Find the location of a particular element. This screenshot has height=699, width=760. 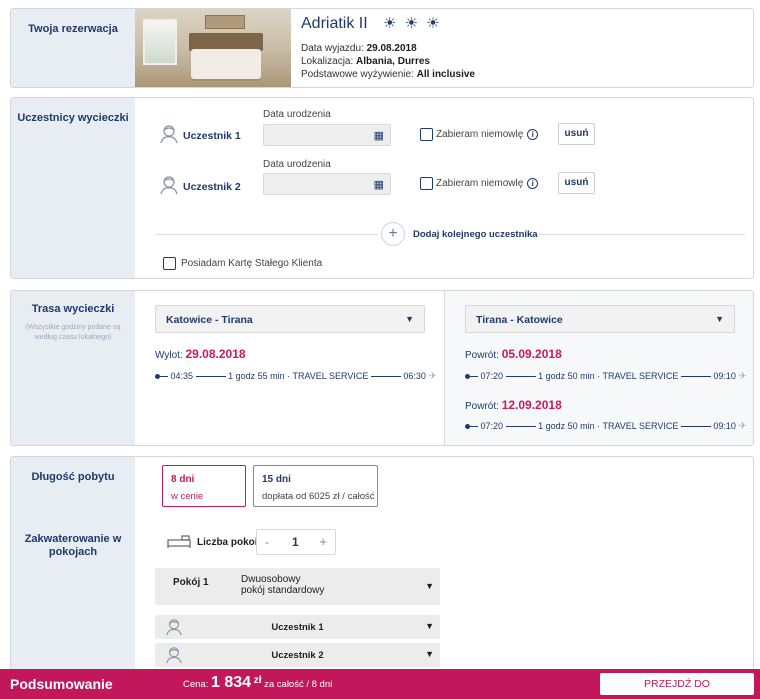

loyalty-card-checkbox is located at coordinates (169, 263).